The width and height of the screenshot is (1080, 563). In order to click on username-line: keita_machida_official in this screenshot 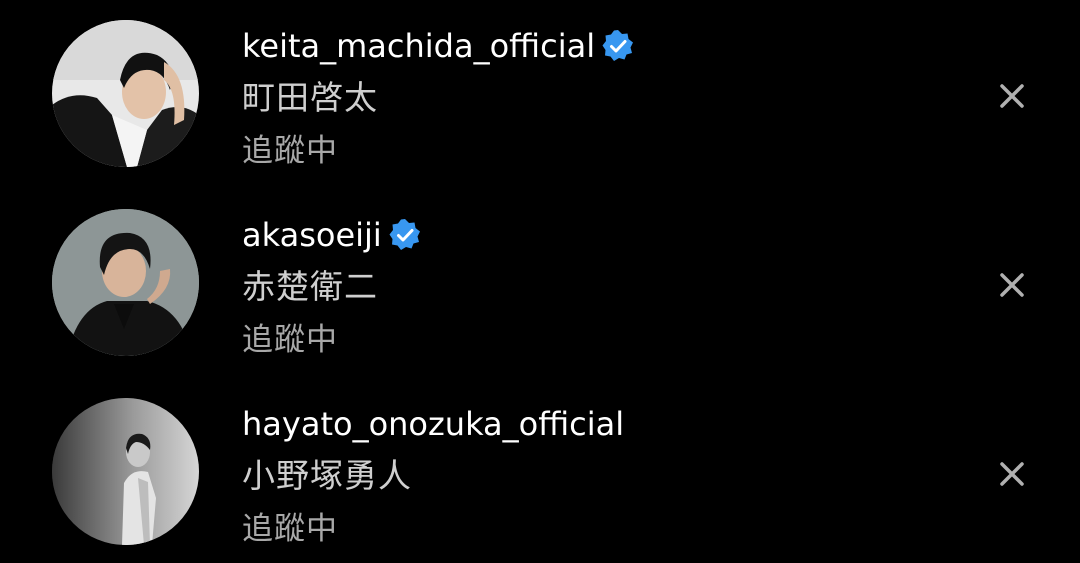, I will do `click(438, 46)`.